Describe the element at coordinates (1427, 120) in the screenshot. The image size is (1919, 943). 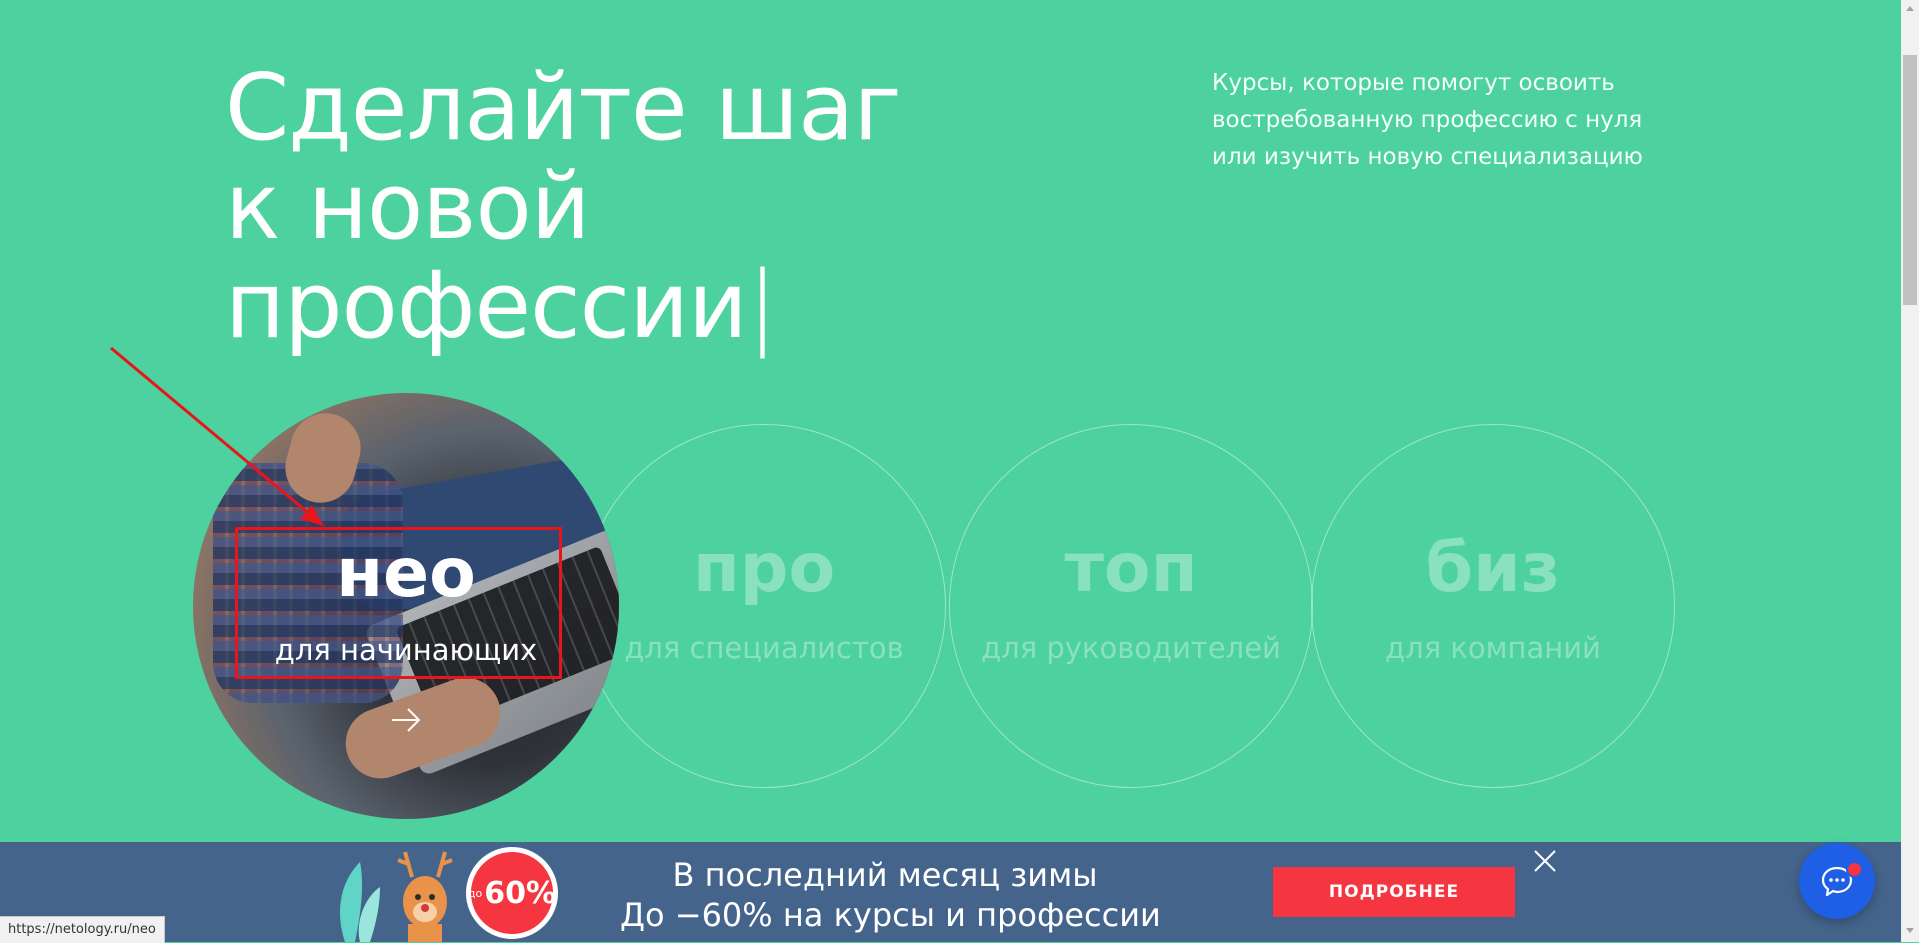
I see `hero-description-line-2: востребованную профессию с нуля` at that location.